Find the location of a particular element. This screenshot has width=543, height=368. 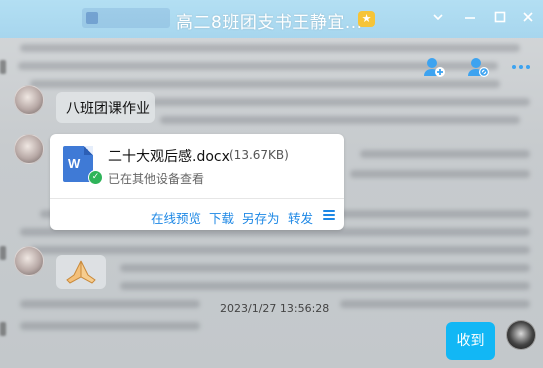

close-button is located at coordinates (528, 19).